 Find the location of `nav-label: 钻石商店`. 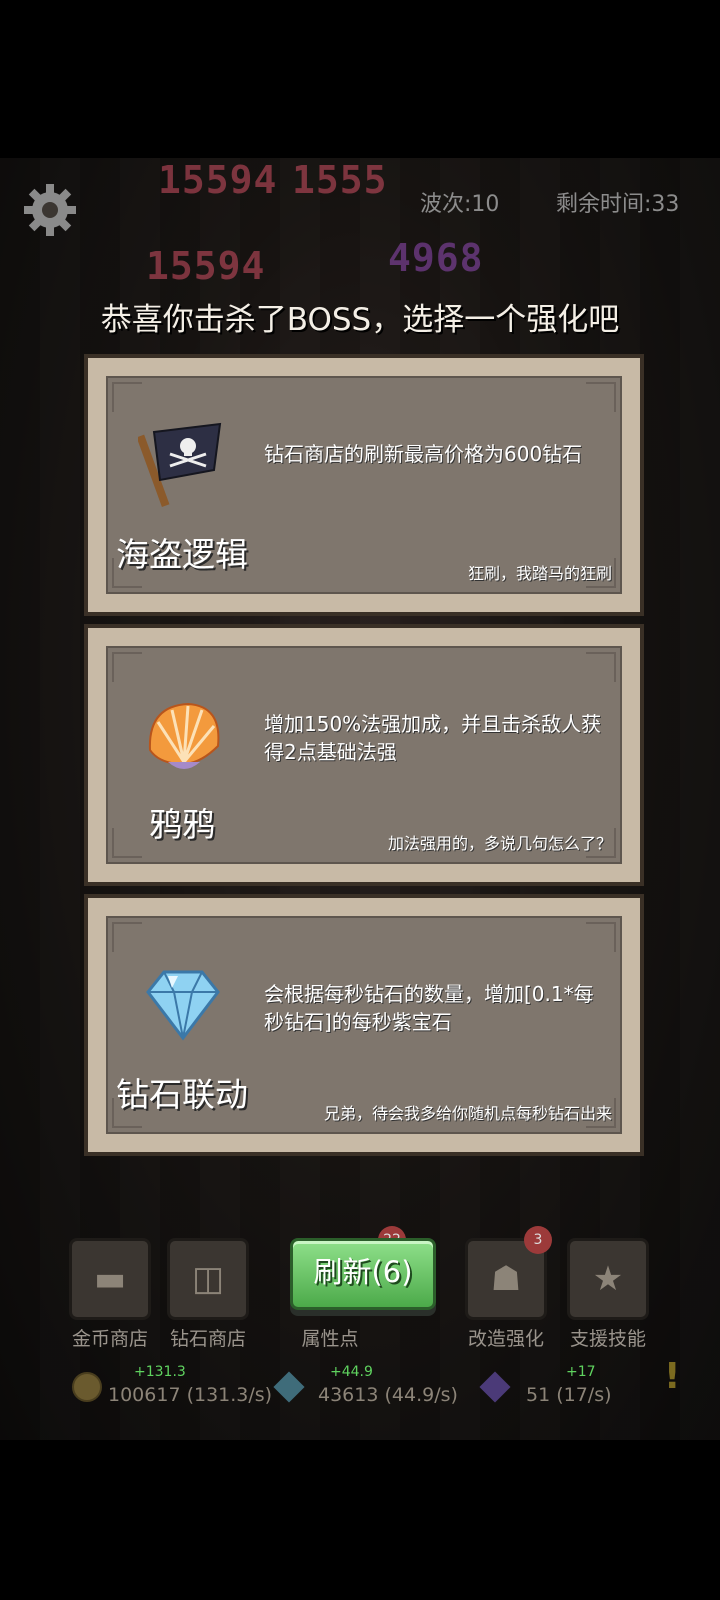

nav-label: 钻石商店 is located at coordinates (207, 1339).